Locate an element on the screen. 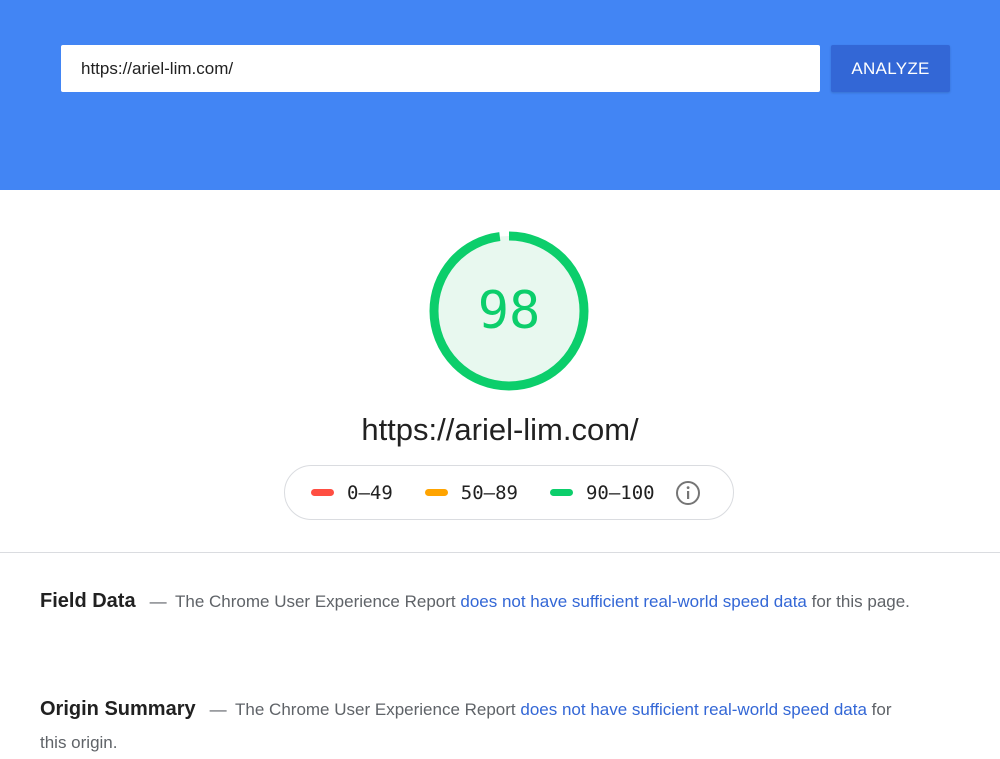  tested-url: https://ariel-lim.com/ is located at coordinates (500, 429).